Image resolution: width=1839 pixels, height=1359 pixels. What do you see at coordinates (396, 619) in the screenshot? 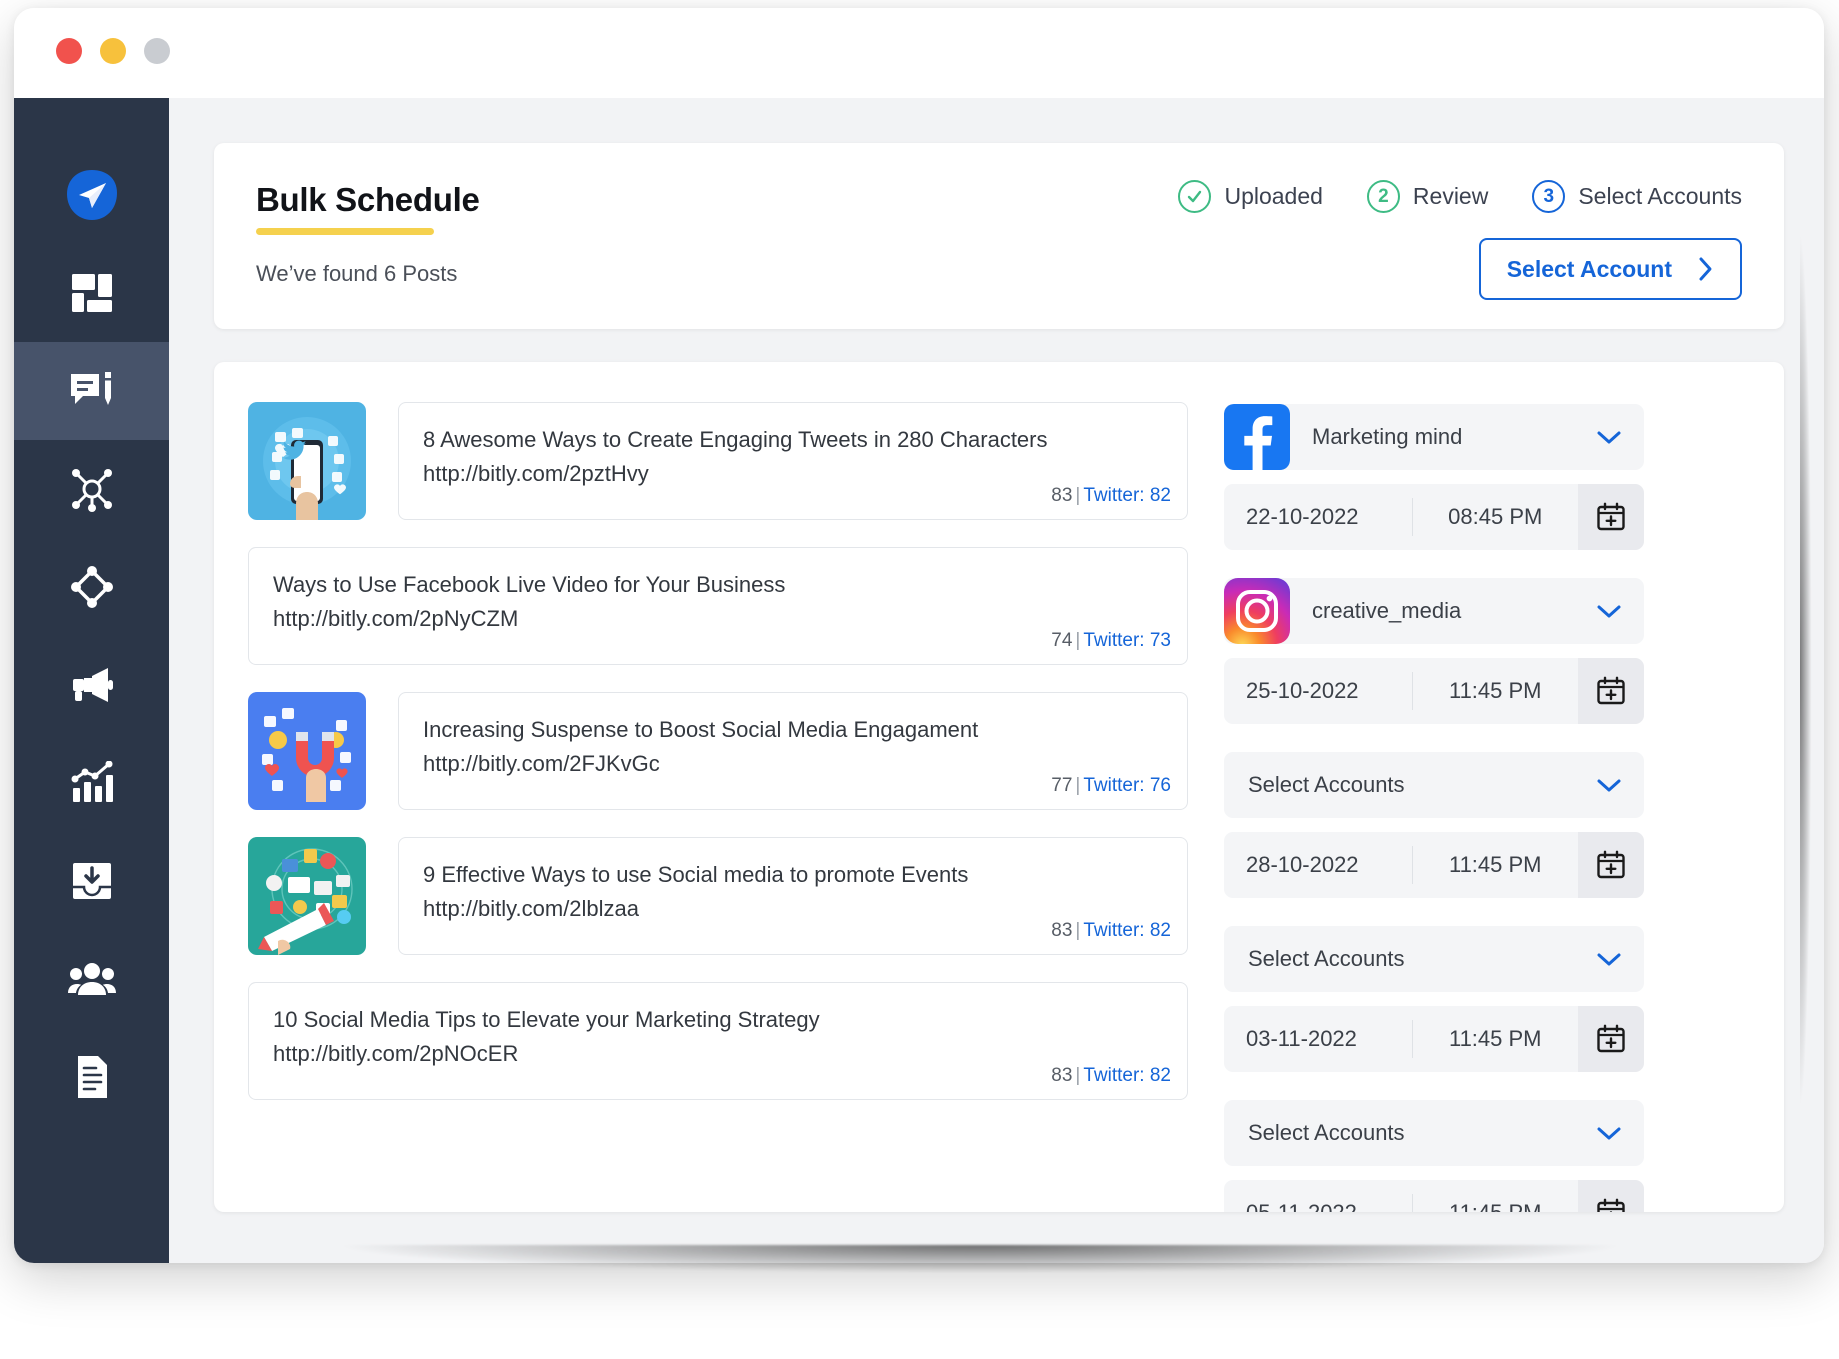
I see `post-url: http://bitly.com/2pNyCZM` at bounding box center [396, 619].